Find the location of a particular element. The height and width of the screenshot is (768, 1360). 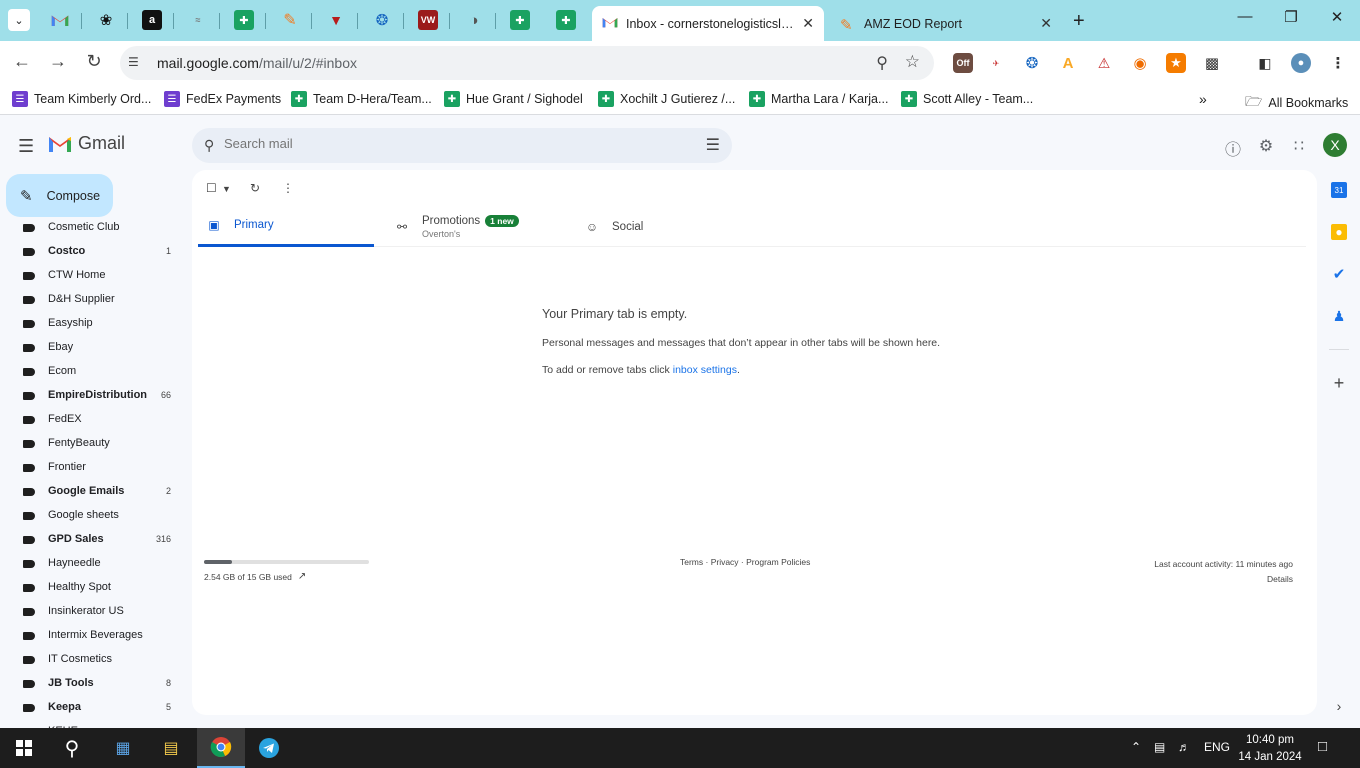

gmail-logo: Gmail is located at coordinates (86, 143).